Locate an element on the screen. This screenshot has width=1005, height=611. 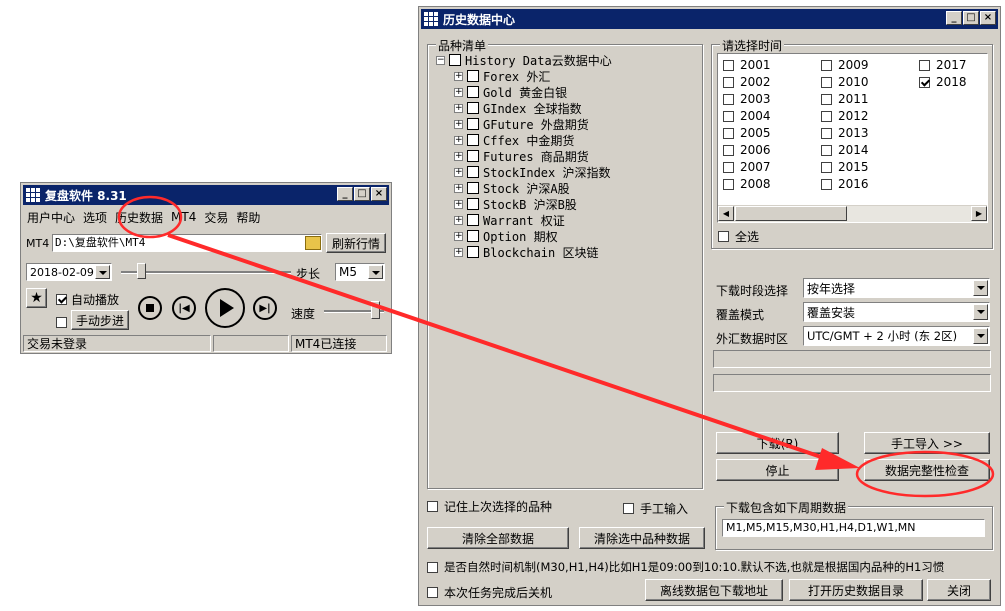
annotation-ellipse-check is located at coordinates (925, 474).